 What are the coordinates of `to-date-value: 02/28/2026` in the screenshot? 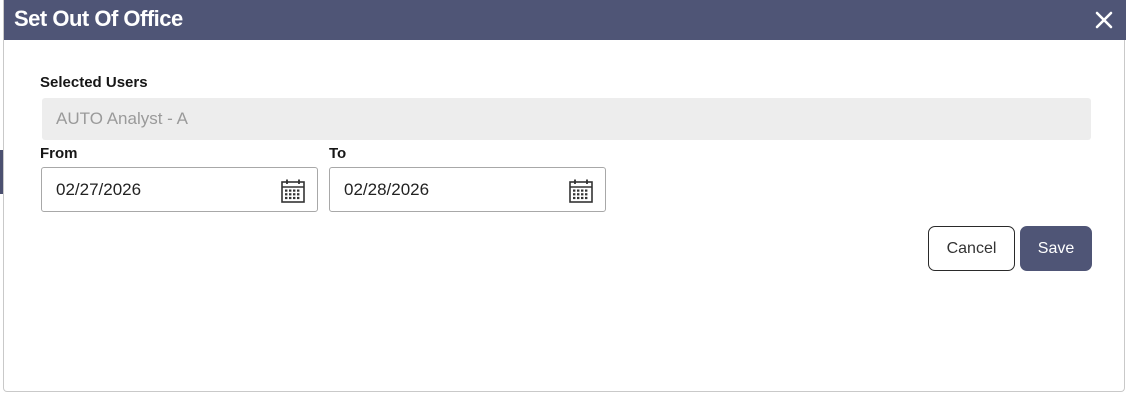 It's located at (387, 189).